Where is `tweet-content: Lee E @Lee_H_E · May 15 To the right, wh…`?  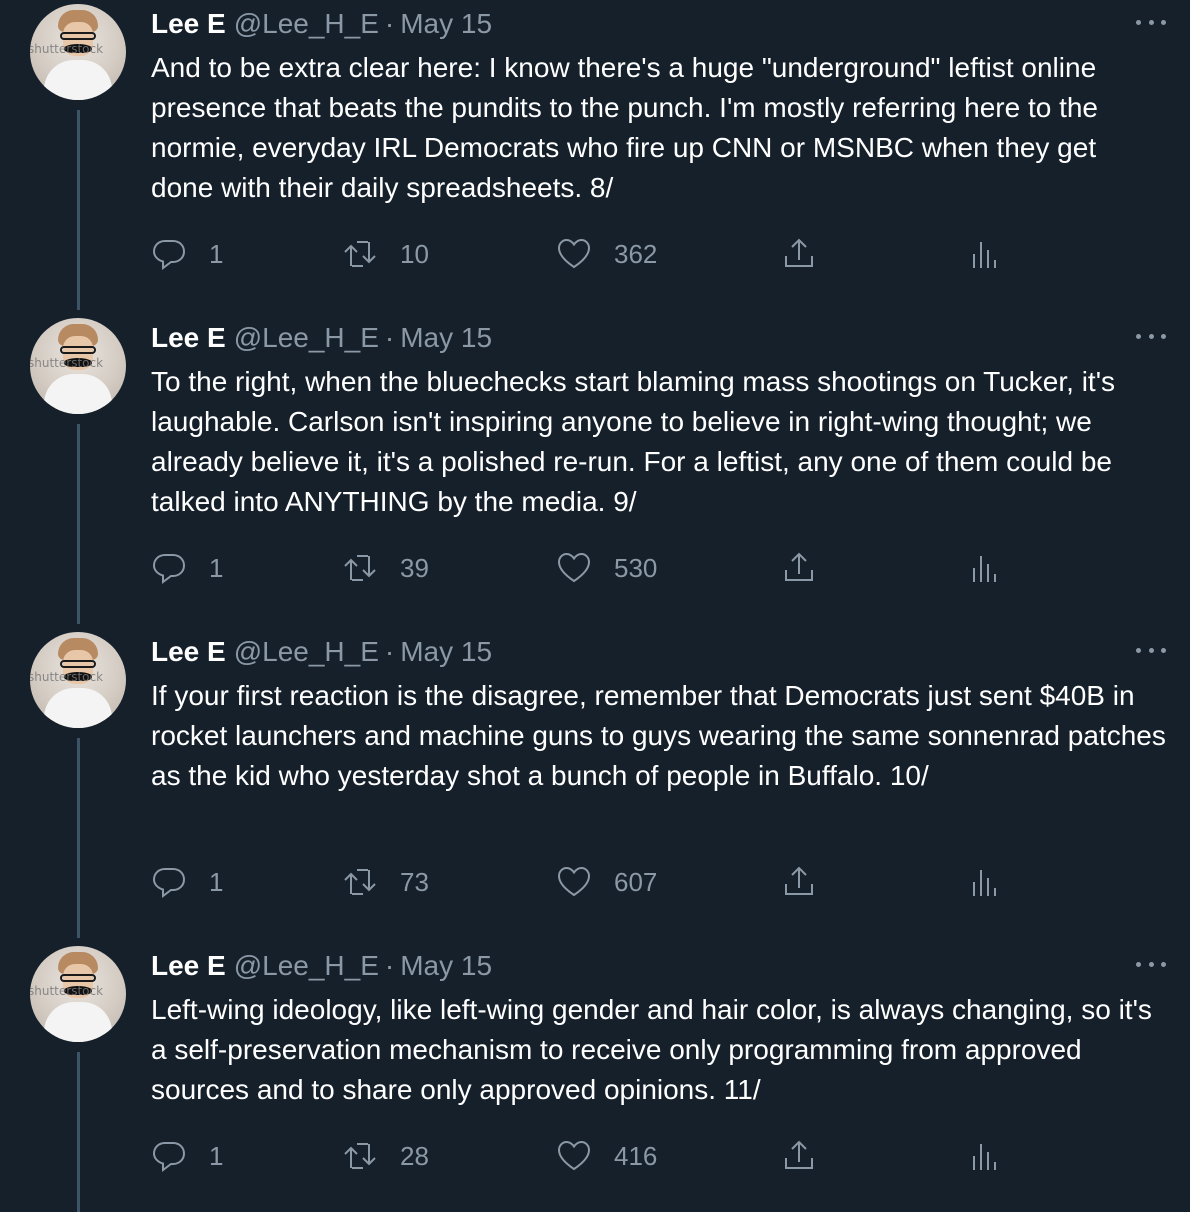
tweet-content: Lee E @Lee_H_E · May 15 To the right, wh… is located at coordinates (658, 420).